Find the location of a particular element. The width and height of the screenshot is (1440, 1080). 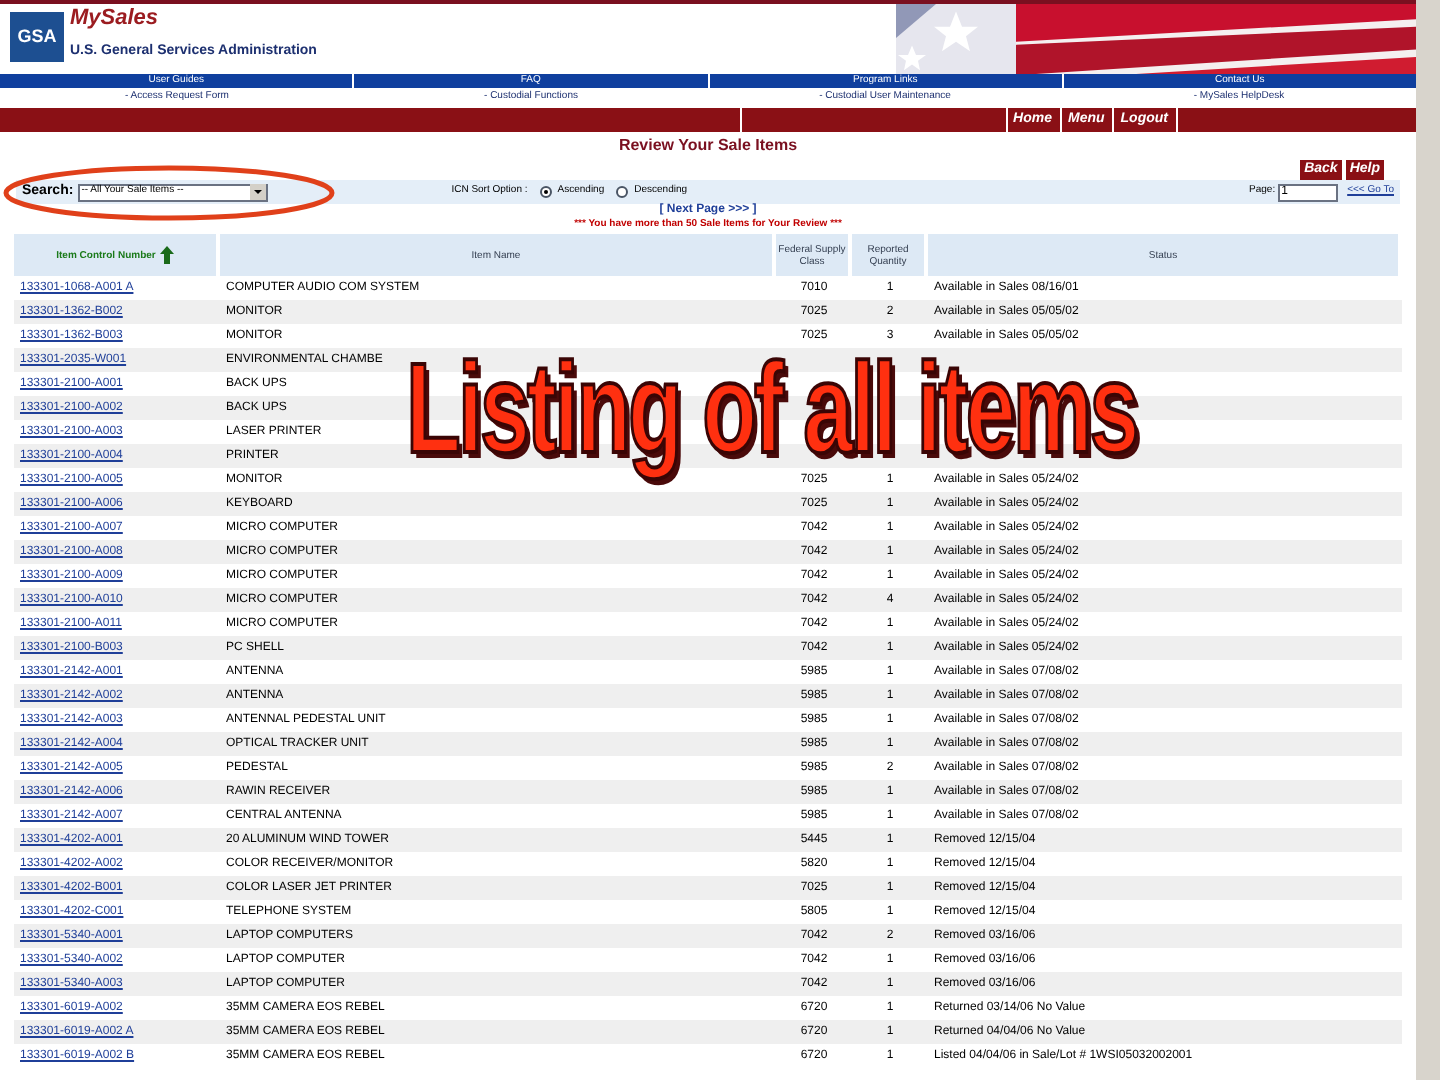

page-title: Review Your Sale Items is located at coordinates (708, 146).